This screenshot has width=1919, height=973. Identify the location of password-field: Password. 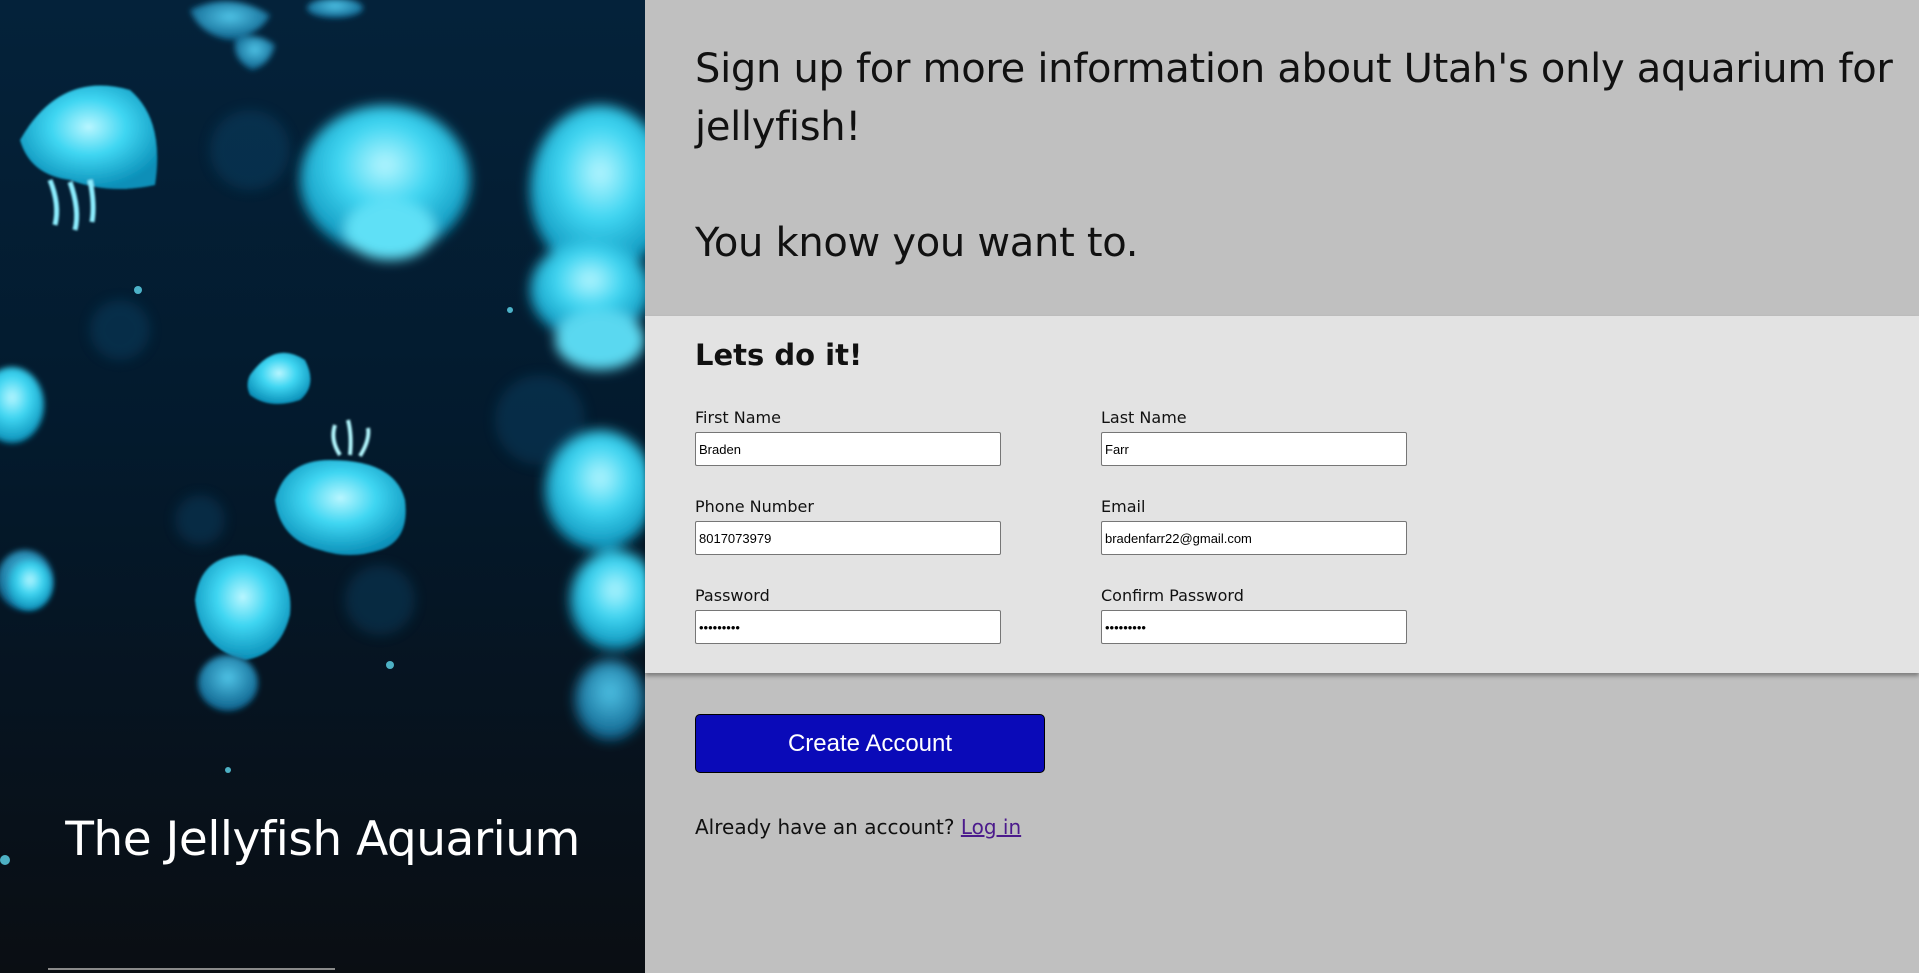
(848, 615).